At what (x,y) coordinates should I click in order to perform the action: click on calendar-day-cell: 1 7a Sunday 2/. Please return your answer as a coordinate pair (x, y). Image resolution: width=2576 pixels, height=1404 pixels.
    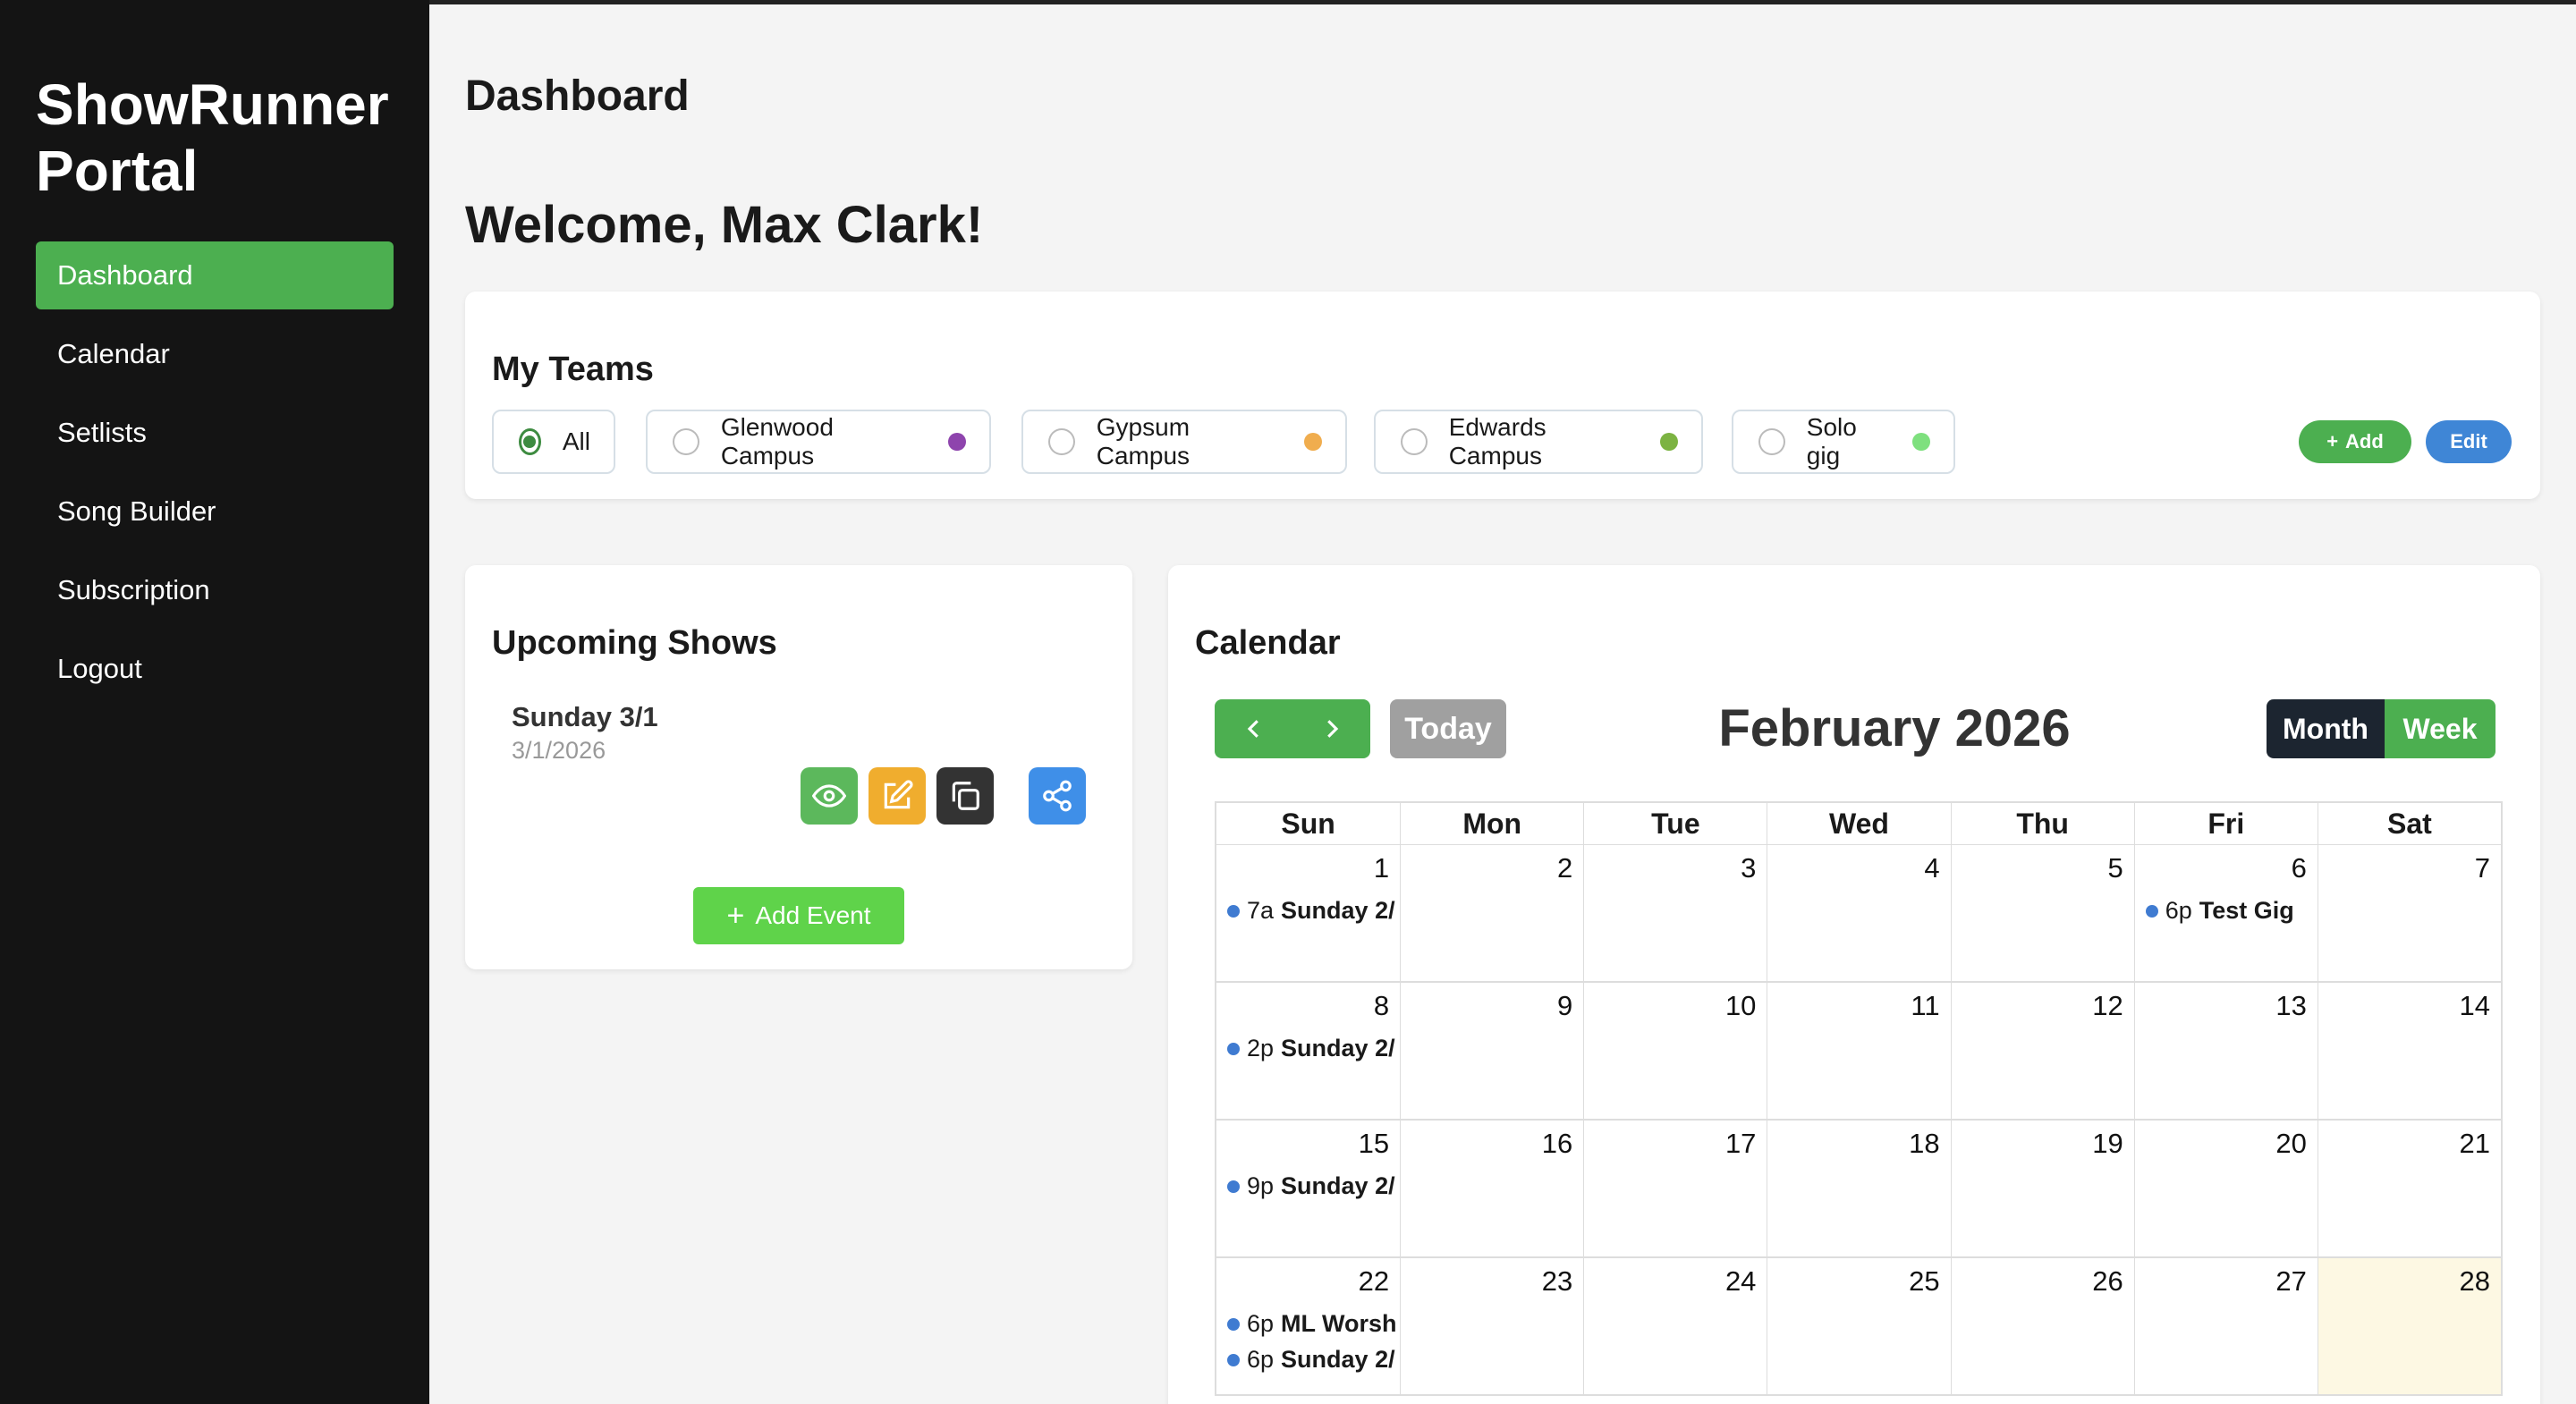
    Looking at the image, I should click on (1308, 913).